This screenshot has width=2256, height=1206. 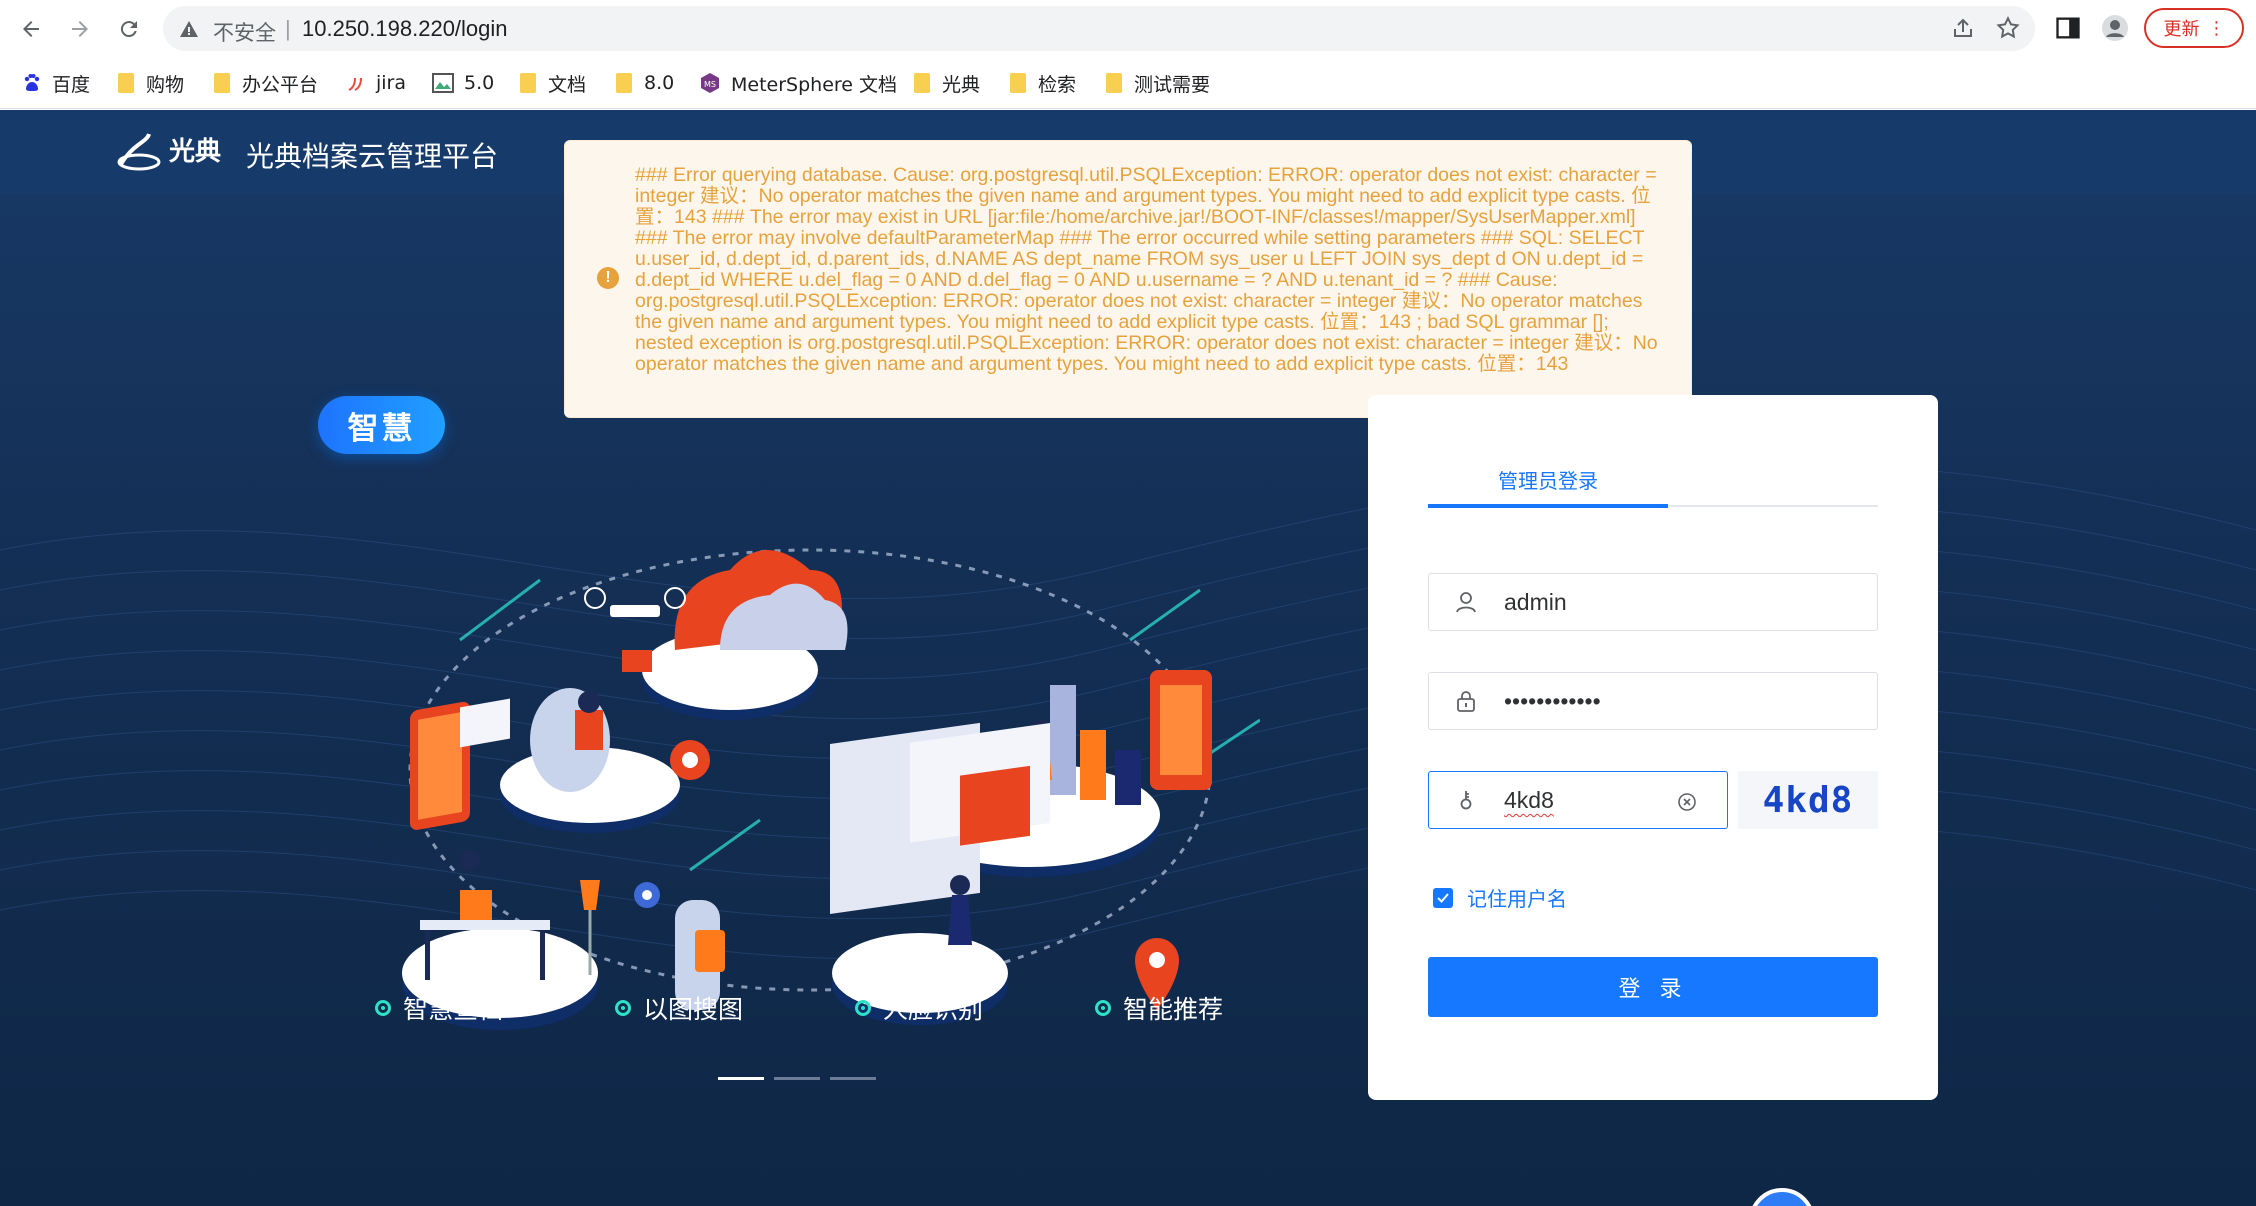 I want to click on bookmark-8-0: 8.0, so click(x=645, y=83).